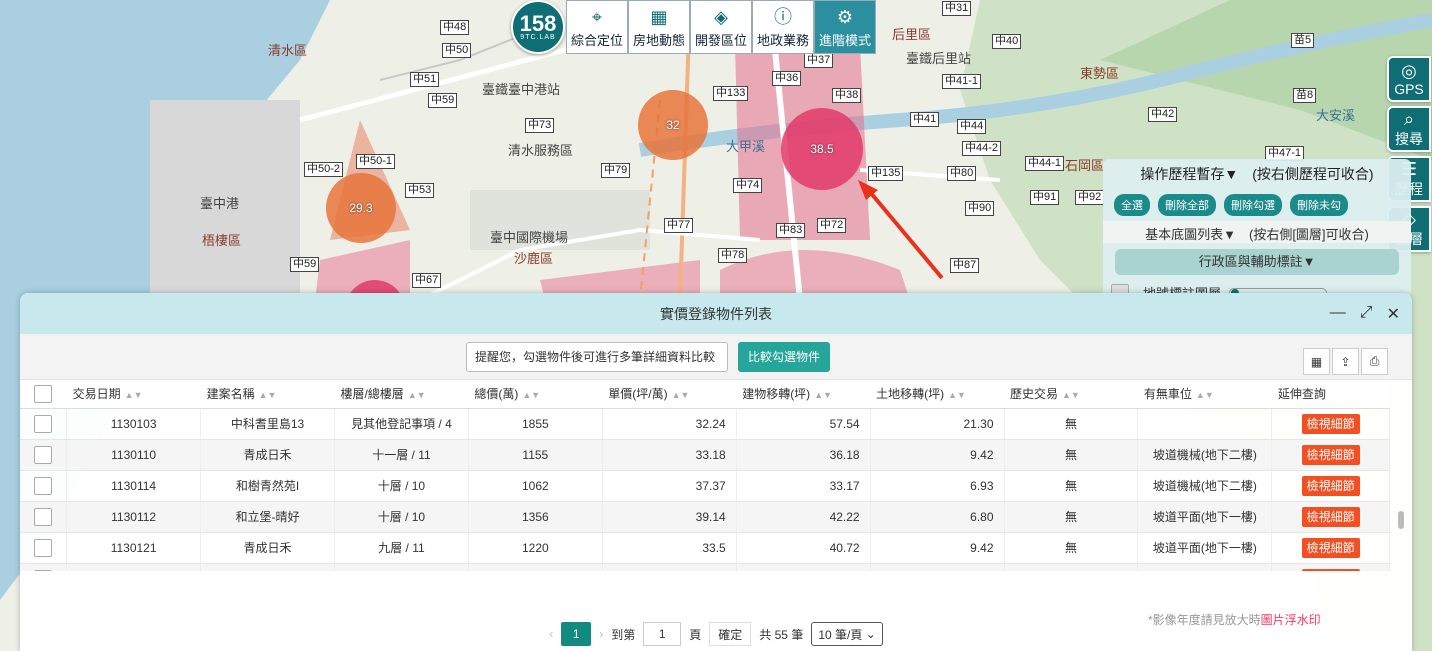 The height and width of the screenshot is (651, 1432). Describe the element at coordinates (716, 313) in the screenshot. I see `modal-header: 實價登錄物件列表 — ⤢ ✕` at that location.